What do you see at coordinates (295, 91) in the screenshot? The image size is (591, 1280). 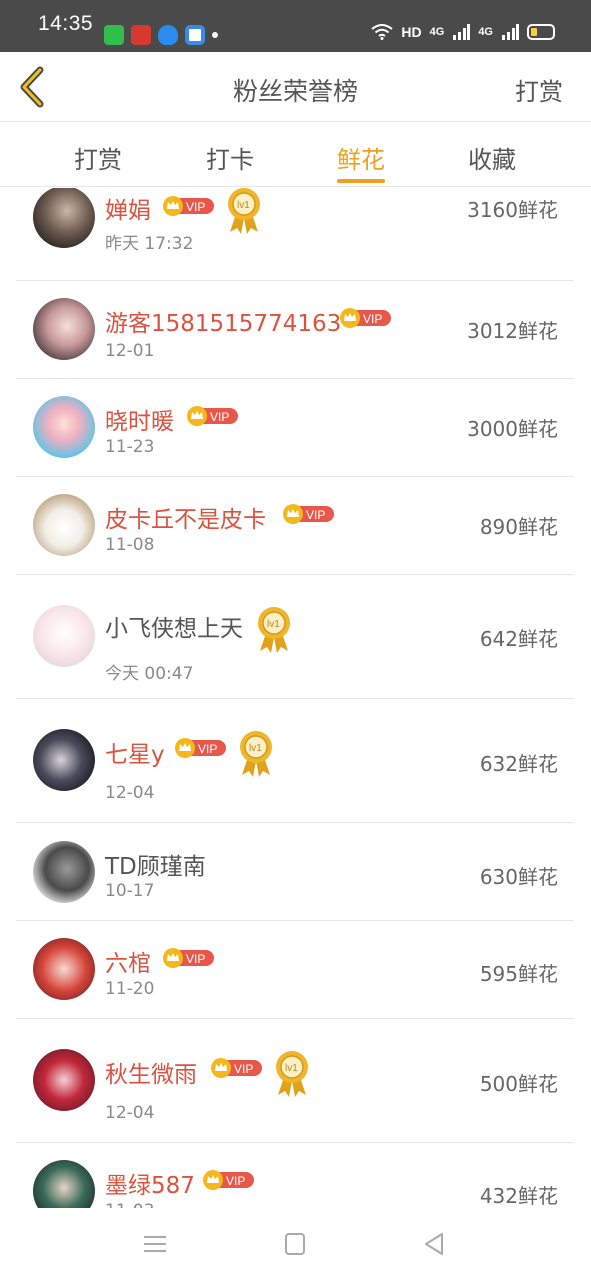 I see `page-title: 粉丝荣誉榜` at bounding box center [295, 91].